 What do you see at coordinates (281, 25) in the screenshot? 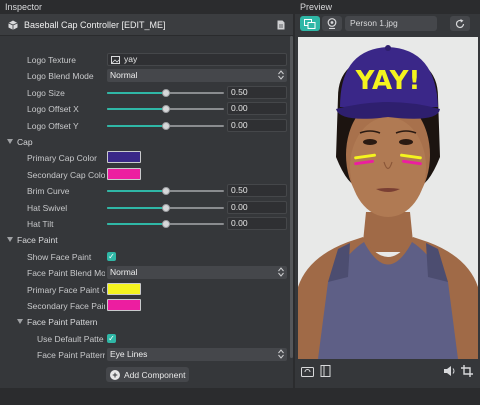
I see `document-icon` at bounding box center [281, 25].